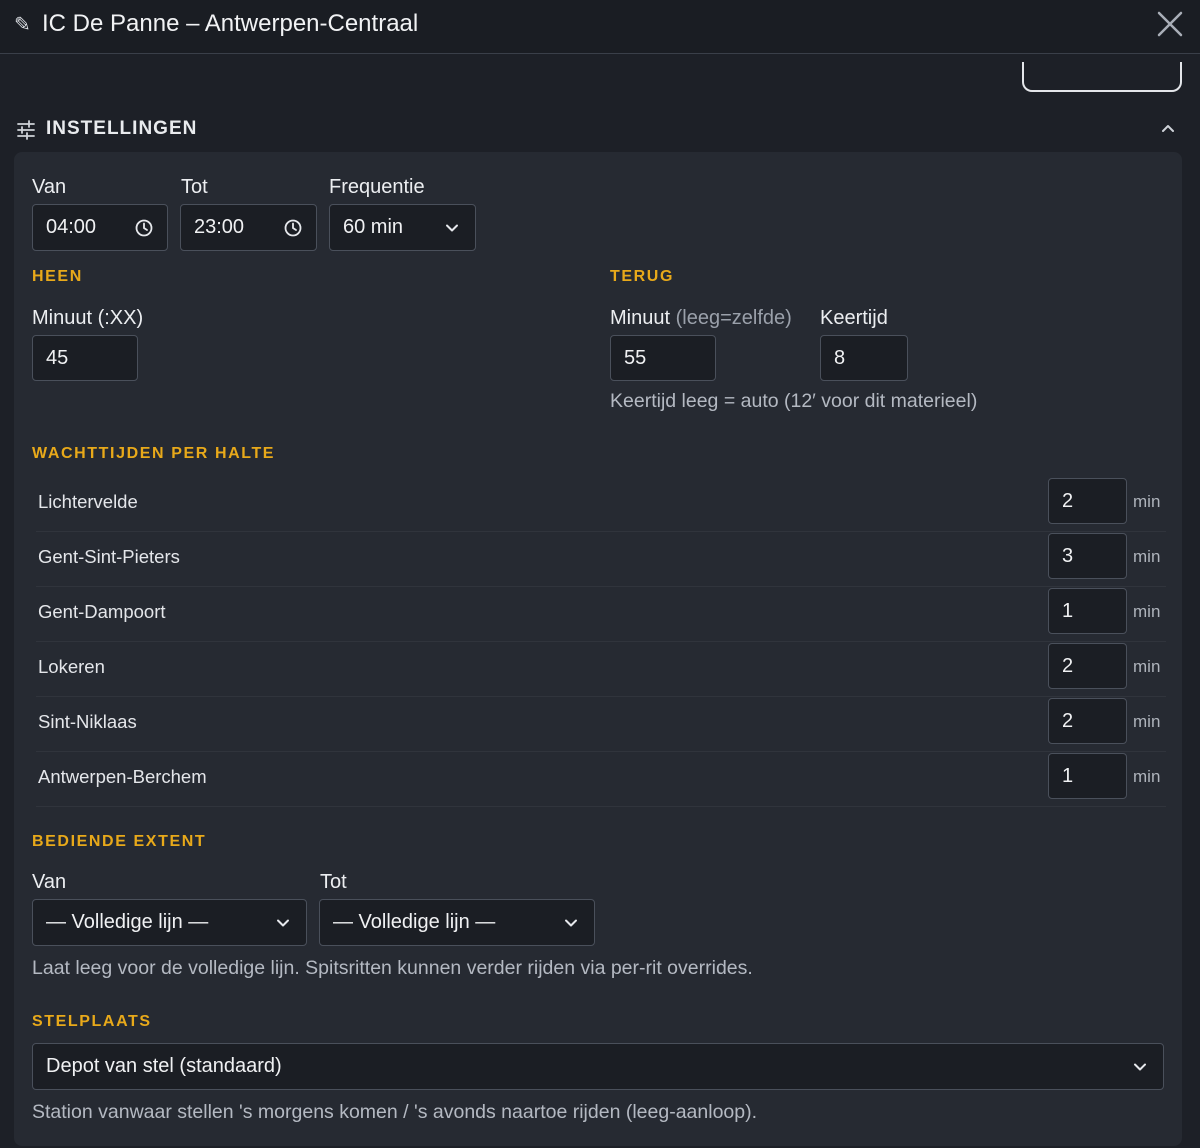 The width and height of the screenshot is (1200, 1148). What do you see at coordinates (87, 721) in the screenshot?
I see `stop-name: Sint-Niklaas` at bounding box center [87, 721].